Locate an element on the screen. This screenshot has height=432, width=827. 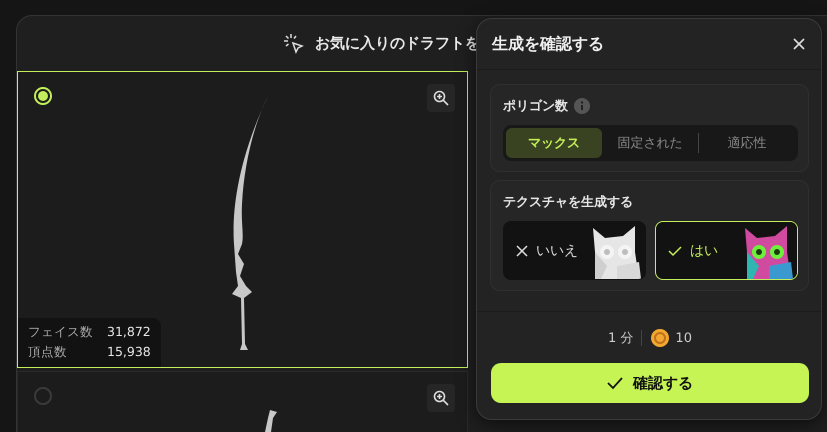
coin-icon is located at coordinates (660, 338).